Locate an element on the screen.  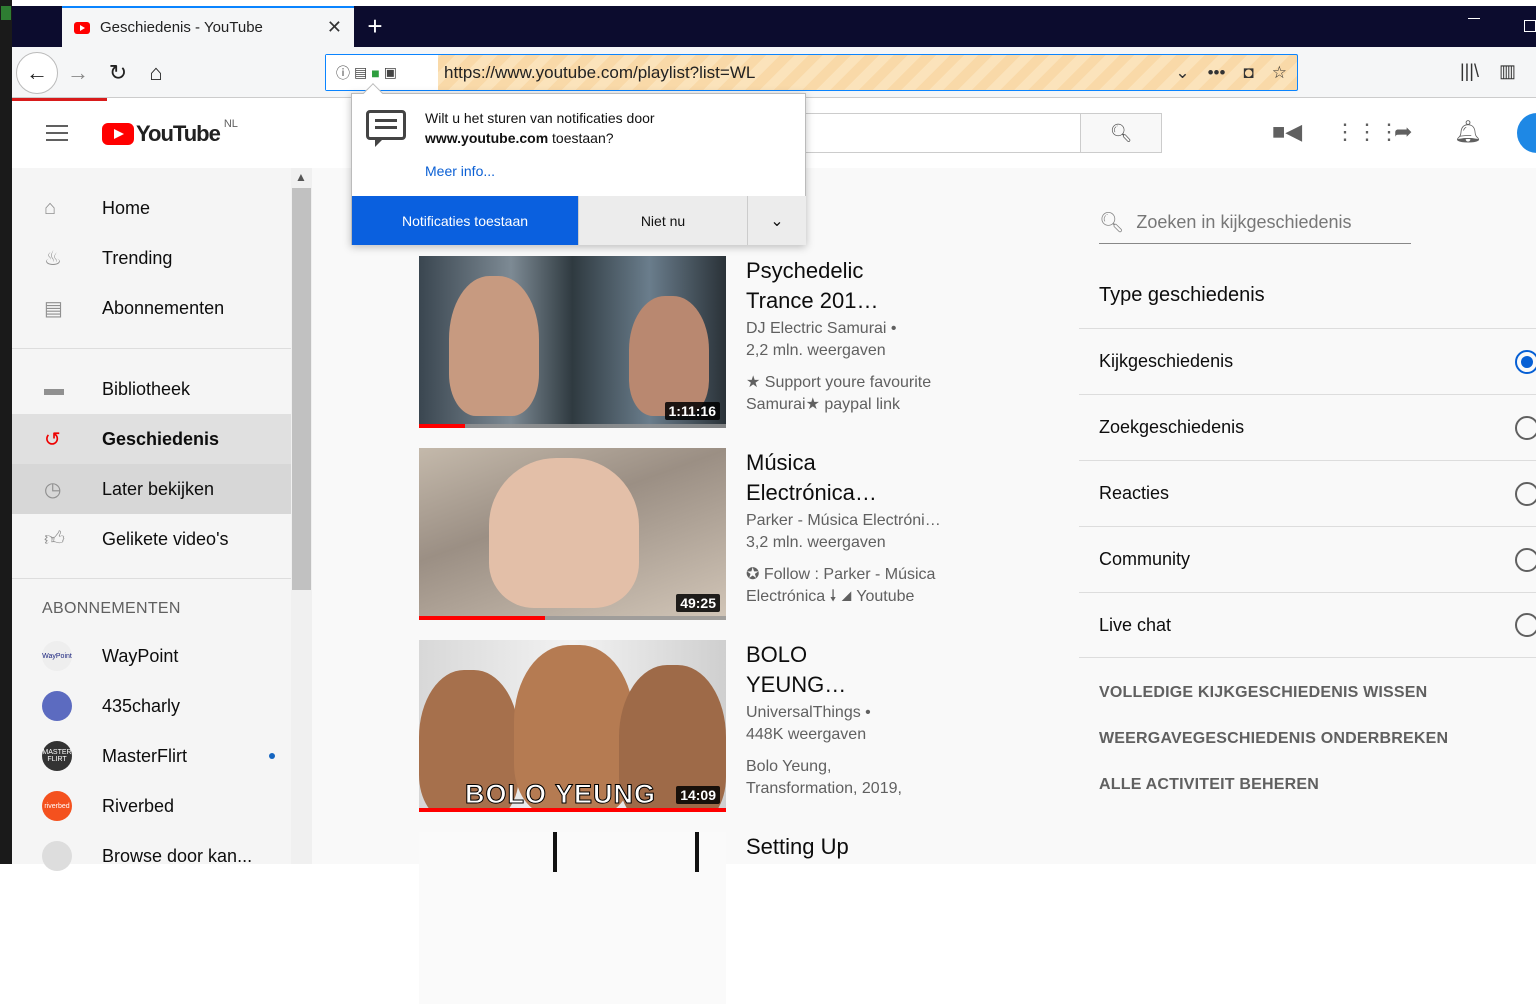
video-channel: DJ Electric Samurai • is located at coordinates (846, 329).